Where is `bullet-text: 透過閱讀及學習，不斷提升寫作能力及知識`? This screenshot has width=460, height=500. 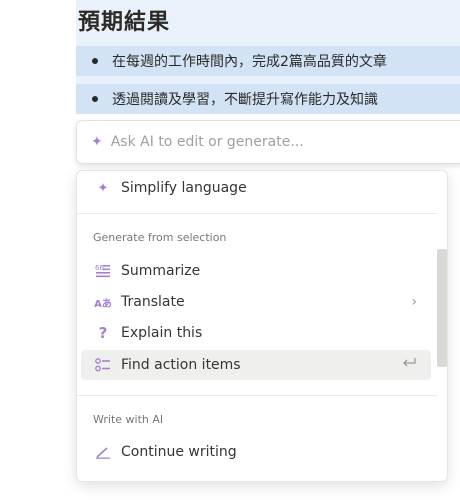
bullet-text: 透過閱讀及學習，不斷提升寫作能力及知識 is located at coordinates (245, 100).